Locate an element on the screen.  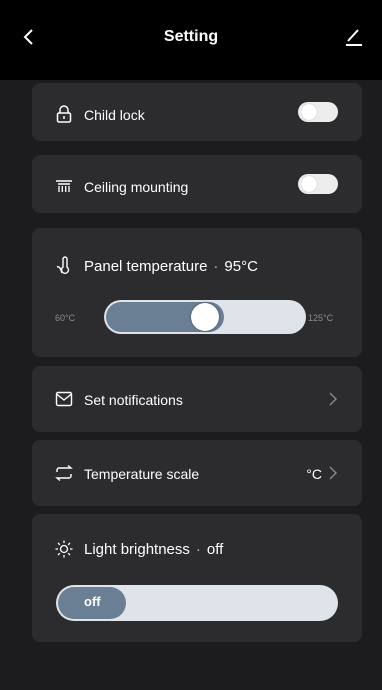
ceiling-mounting-row: Ceiling mounting is located at coordinates (197, 184).